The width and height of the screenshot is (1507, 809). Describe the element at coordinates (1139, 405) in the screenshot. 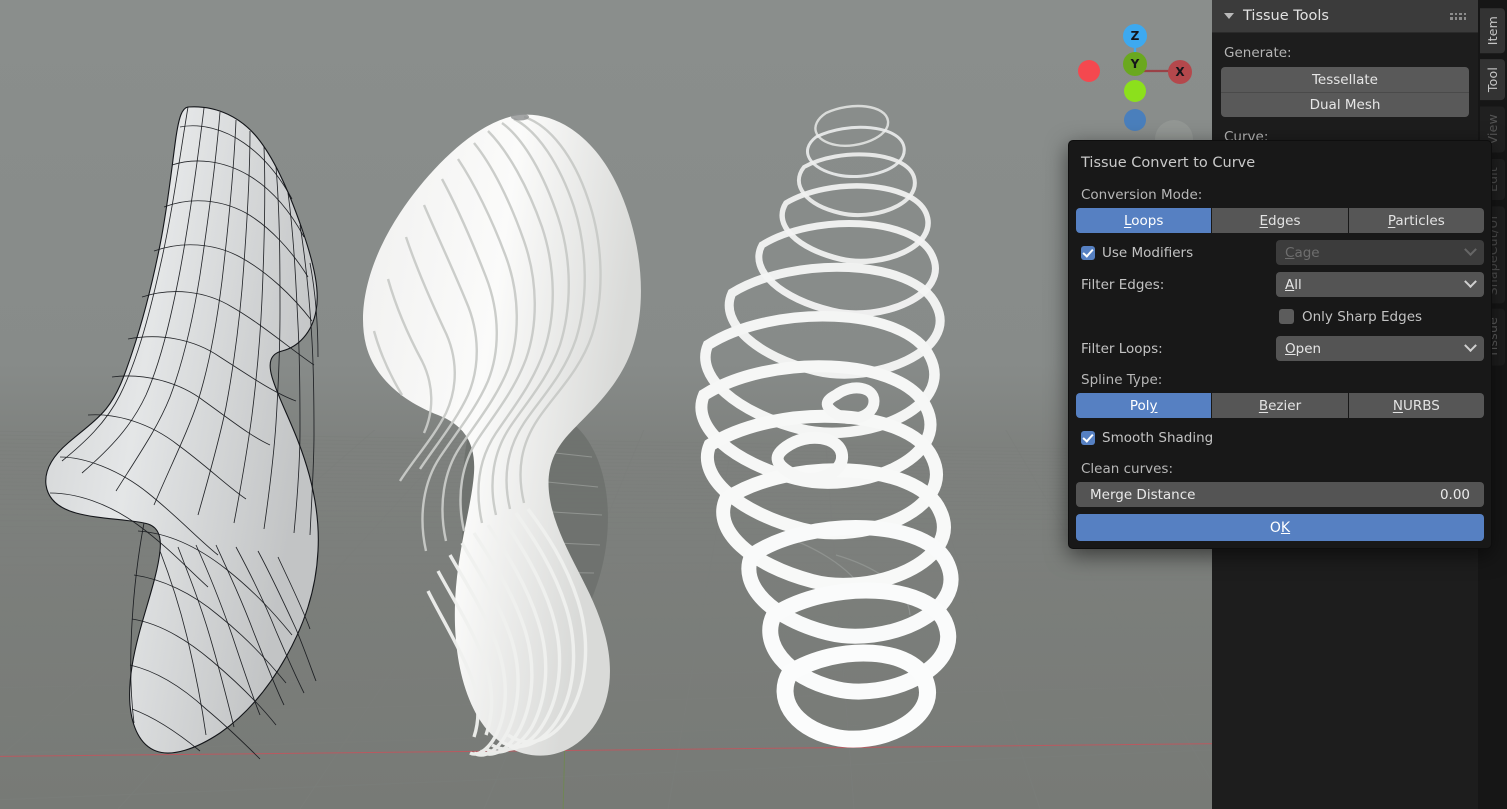

I see `poly-pre: Pol` at that location.